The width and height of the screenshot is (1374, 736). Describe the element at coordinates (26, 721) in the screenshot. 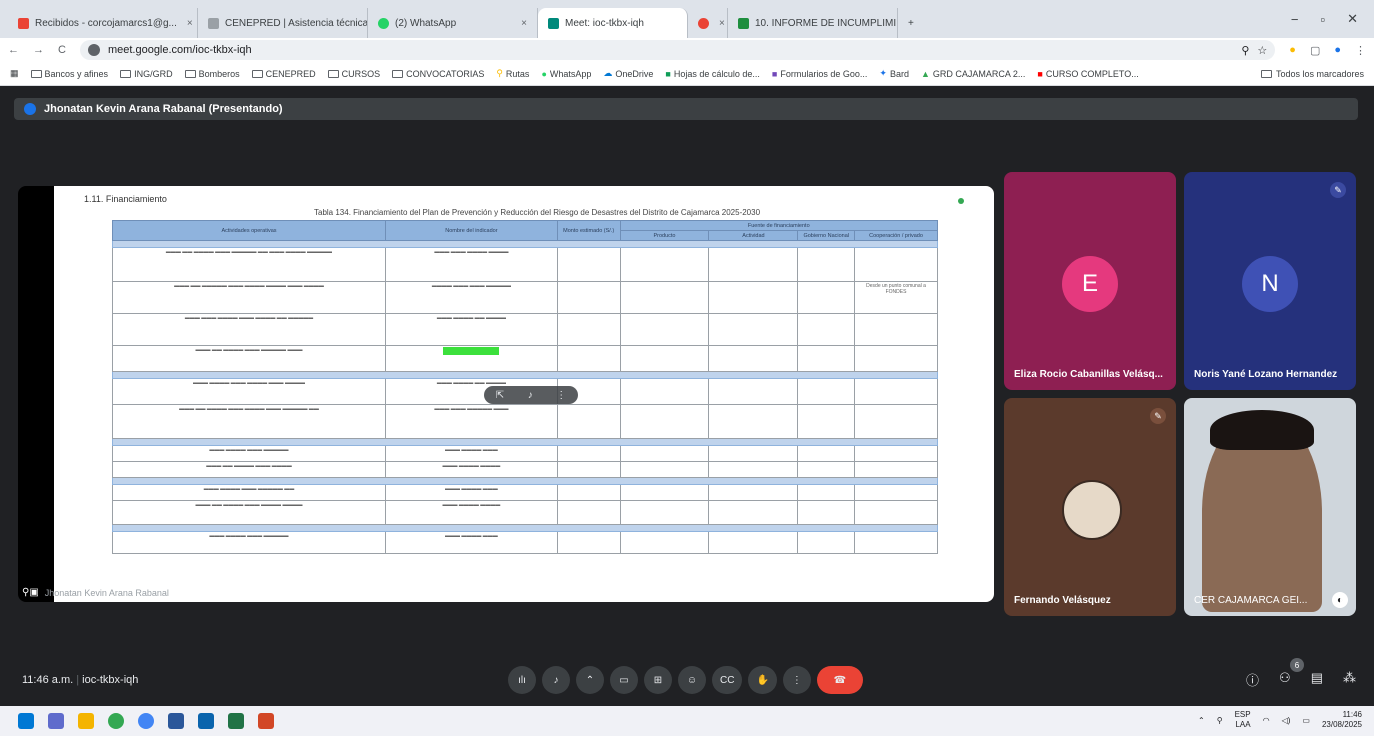

I see `windows-start-icon` at that location.